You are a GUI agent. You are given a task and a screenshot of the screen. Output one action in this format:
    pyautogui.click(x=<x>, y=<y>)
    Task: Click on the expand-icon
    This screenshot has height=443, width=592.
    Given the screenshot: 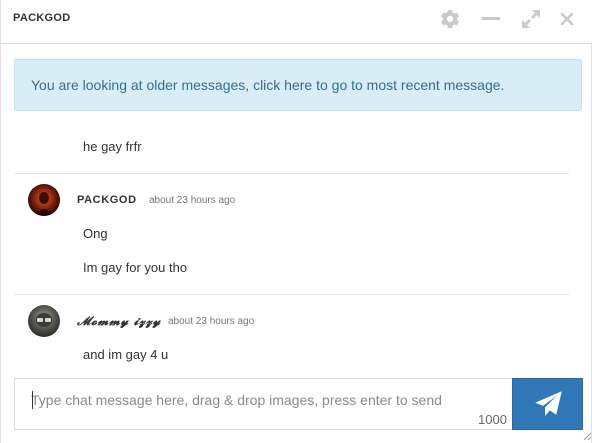 What is the action you would take?
    pyautogui.click(x=531, y=19)
    